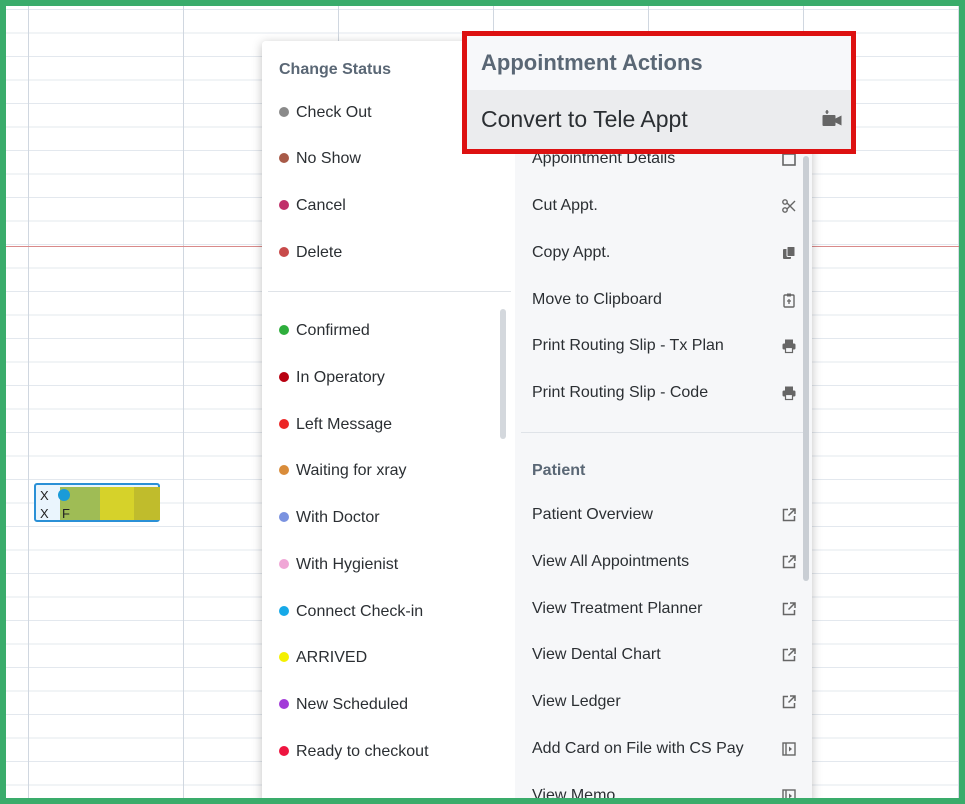 Image resolution: width=965 pixels, height=804 pixels. I want to click on clipboard-icon, so click(789, 300).